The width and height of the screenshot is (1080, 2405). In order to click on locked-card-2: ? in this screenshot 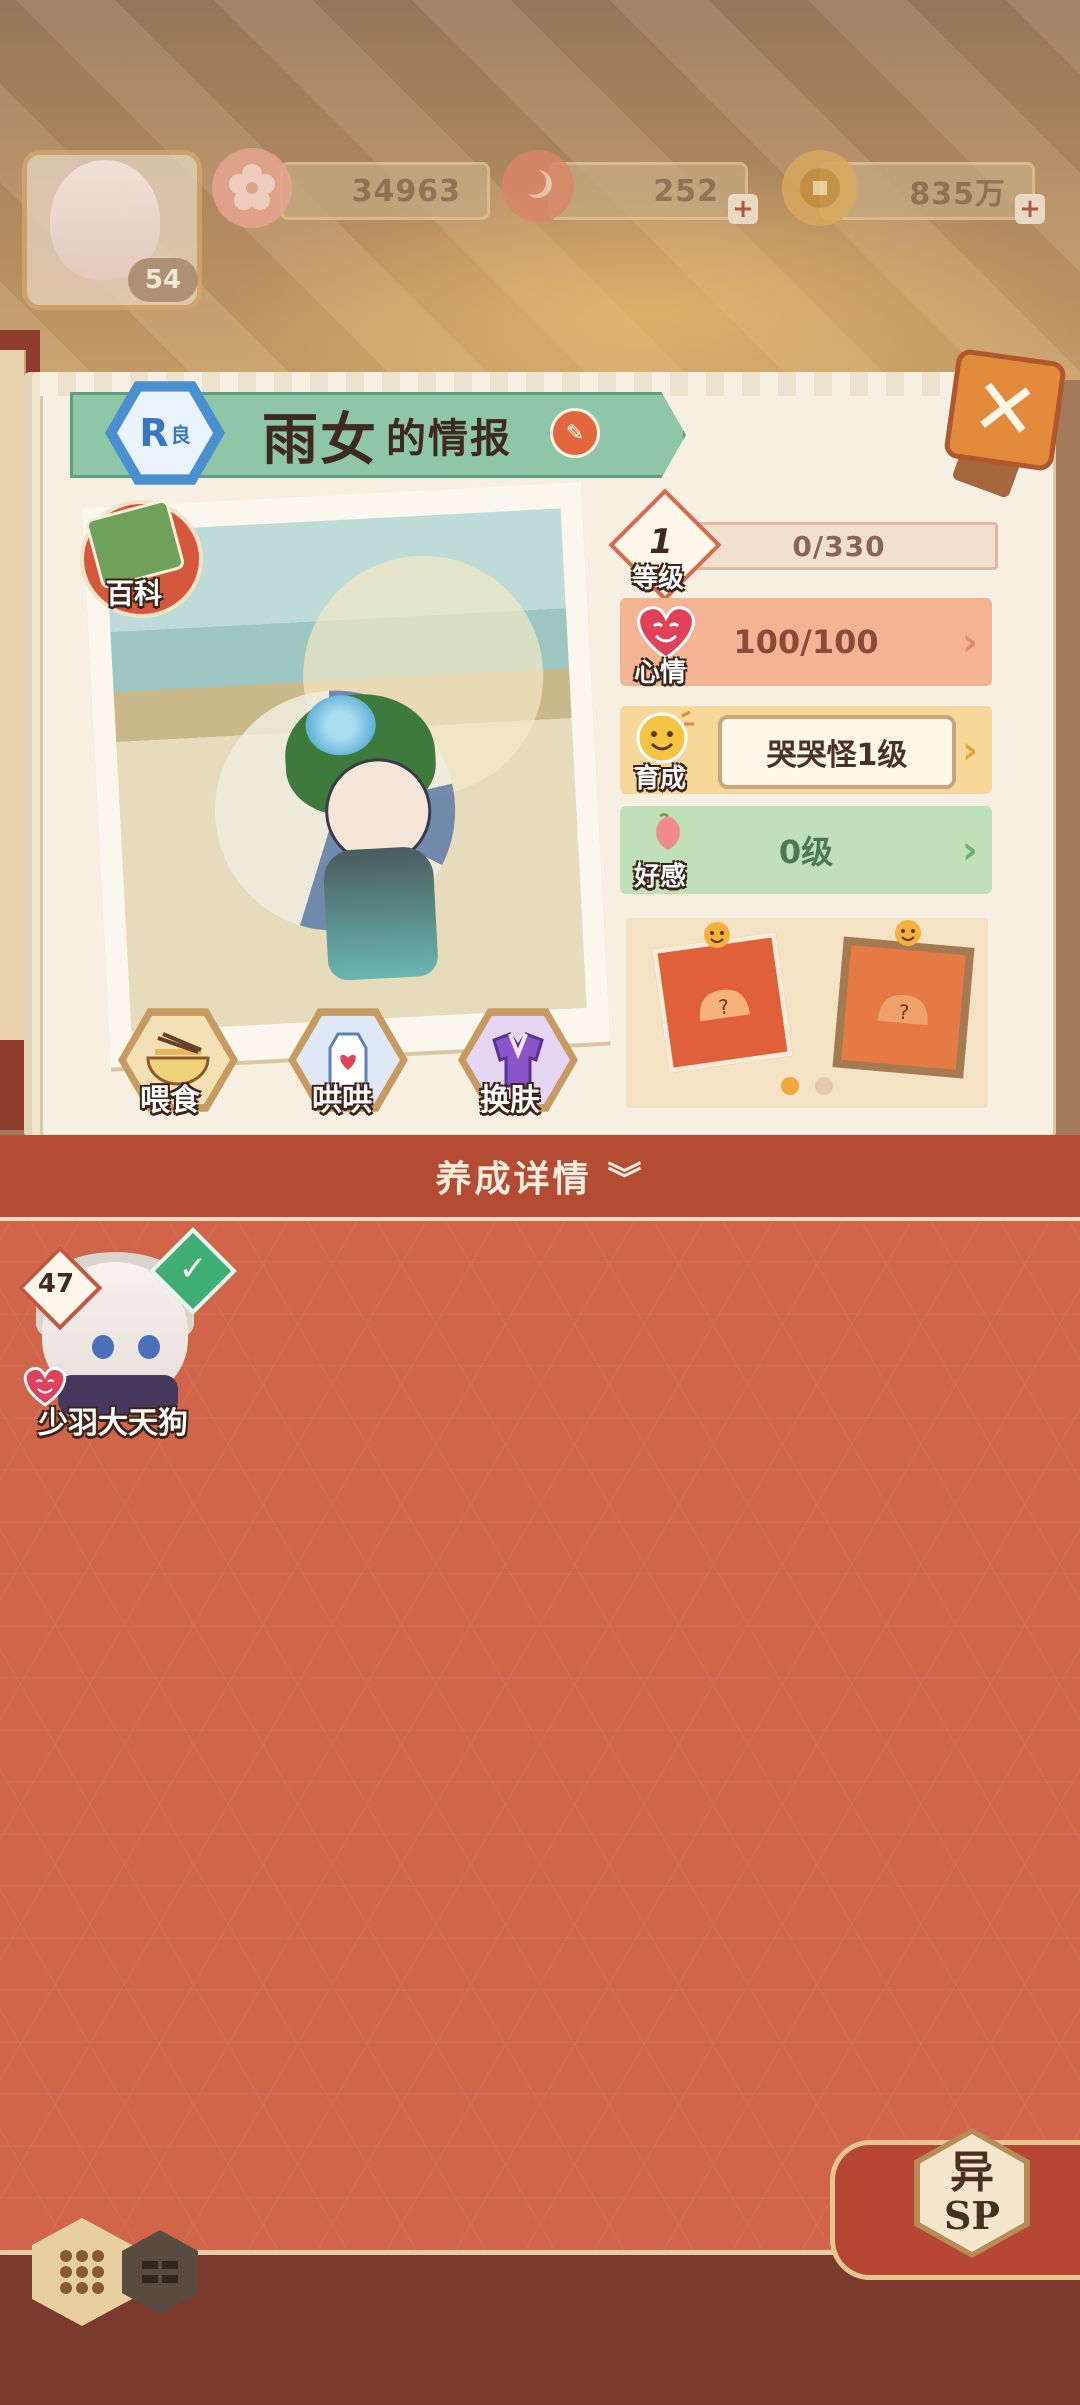, I will do `click(903, 1007)`.